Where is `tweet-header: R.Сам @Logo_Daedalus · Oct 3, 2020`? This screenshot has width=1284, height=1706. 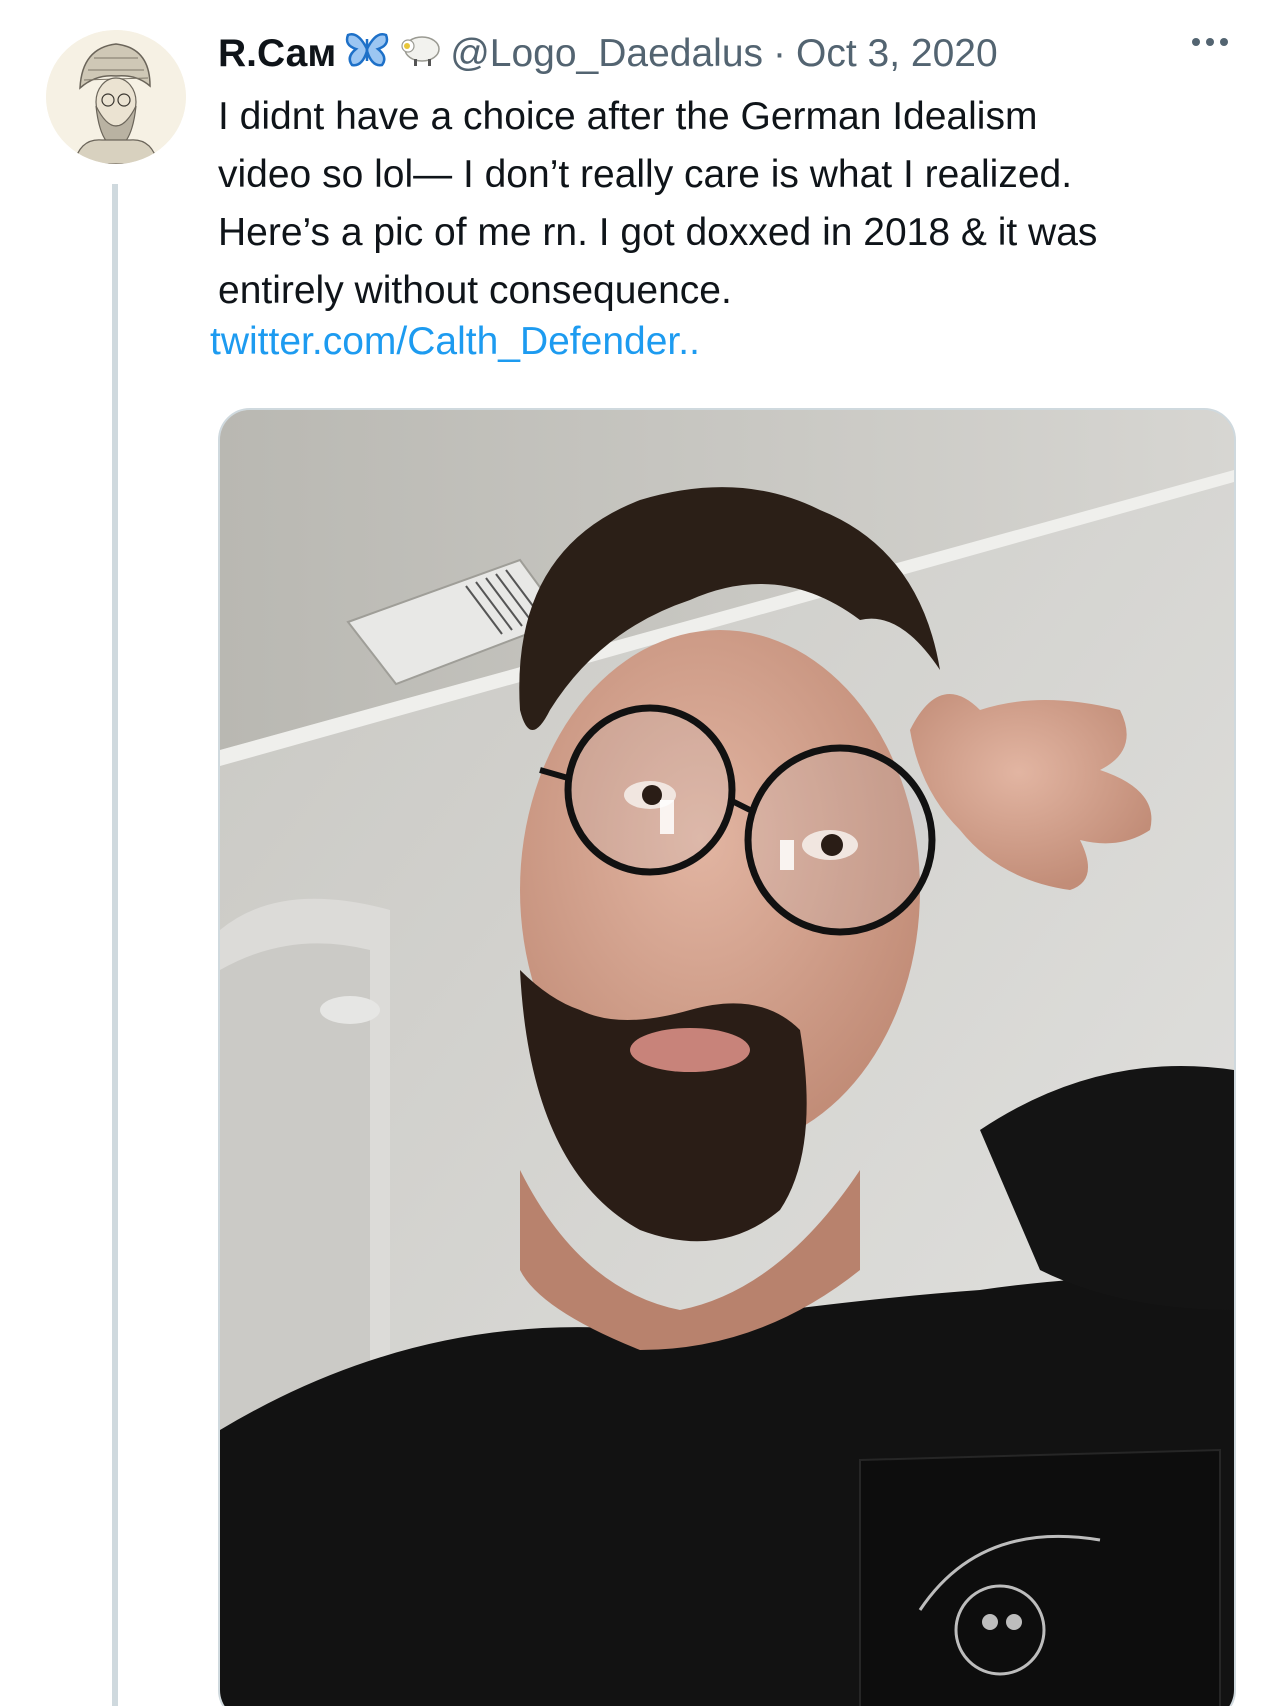
tweet-header: R.Сам @Logo_Daedalus · Oct 3, 2020 is located at coordinates (608, 54).